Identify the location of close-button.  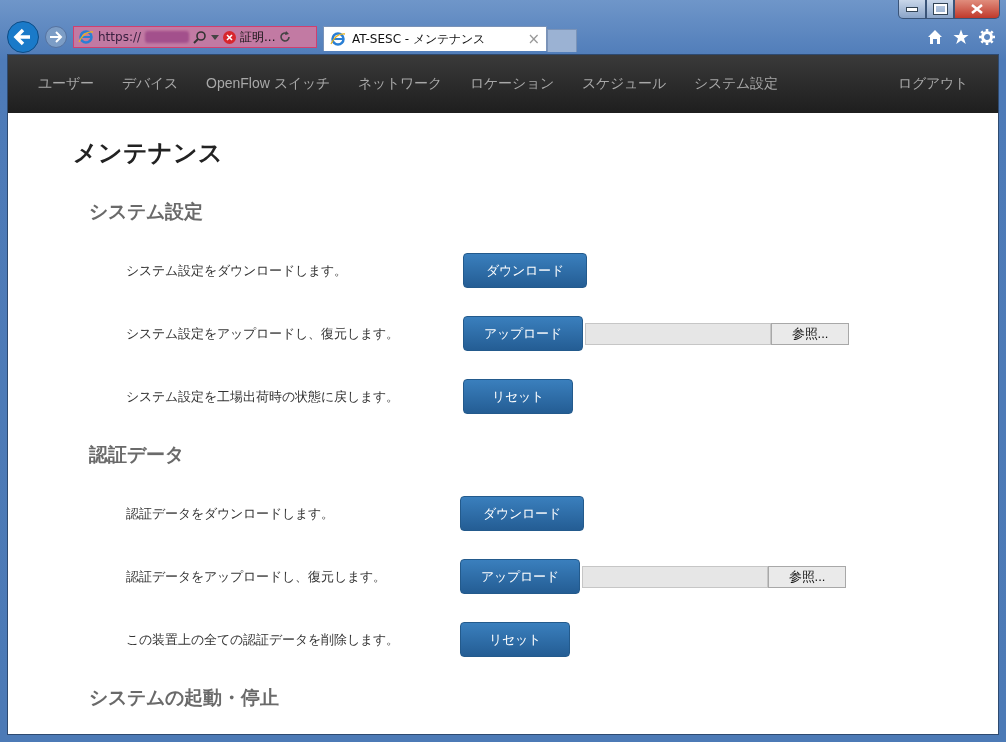
(977, 9).